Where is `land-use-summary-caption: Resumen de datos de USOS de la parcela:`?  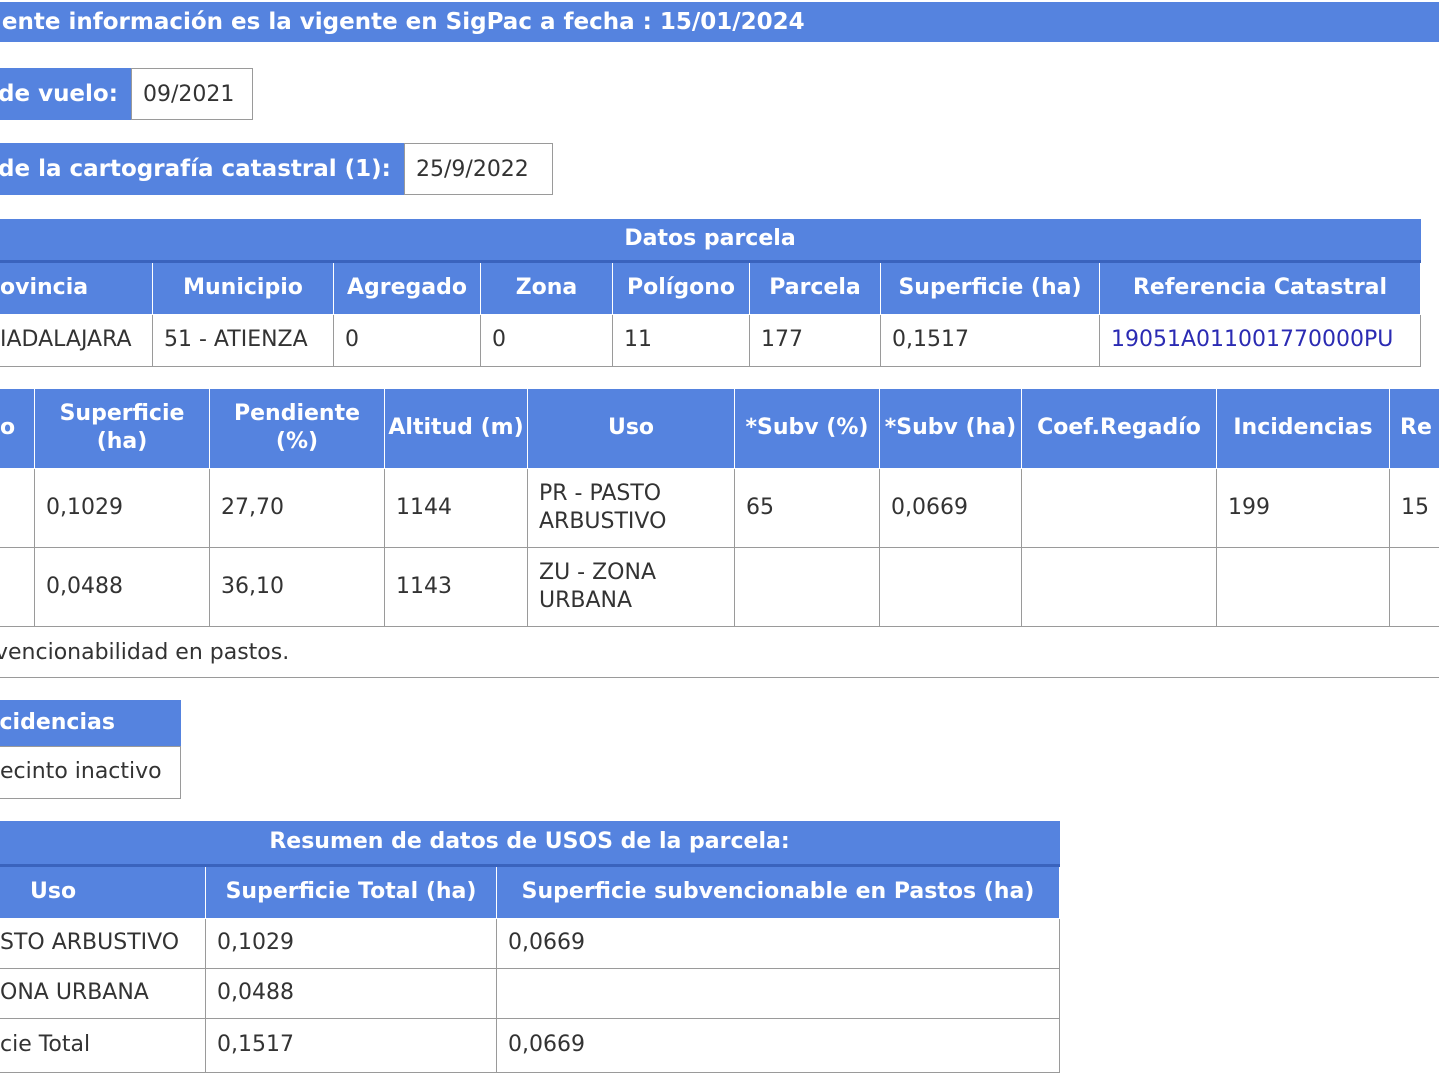 land-use-summary-caption: Resumen de datos de USOS de la parcela: is located at coordinates (530, 844).